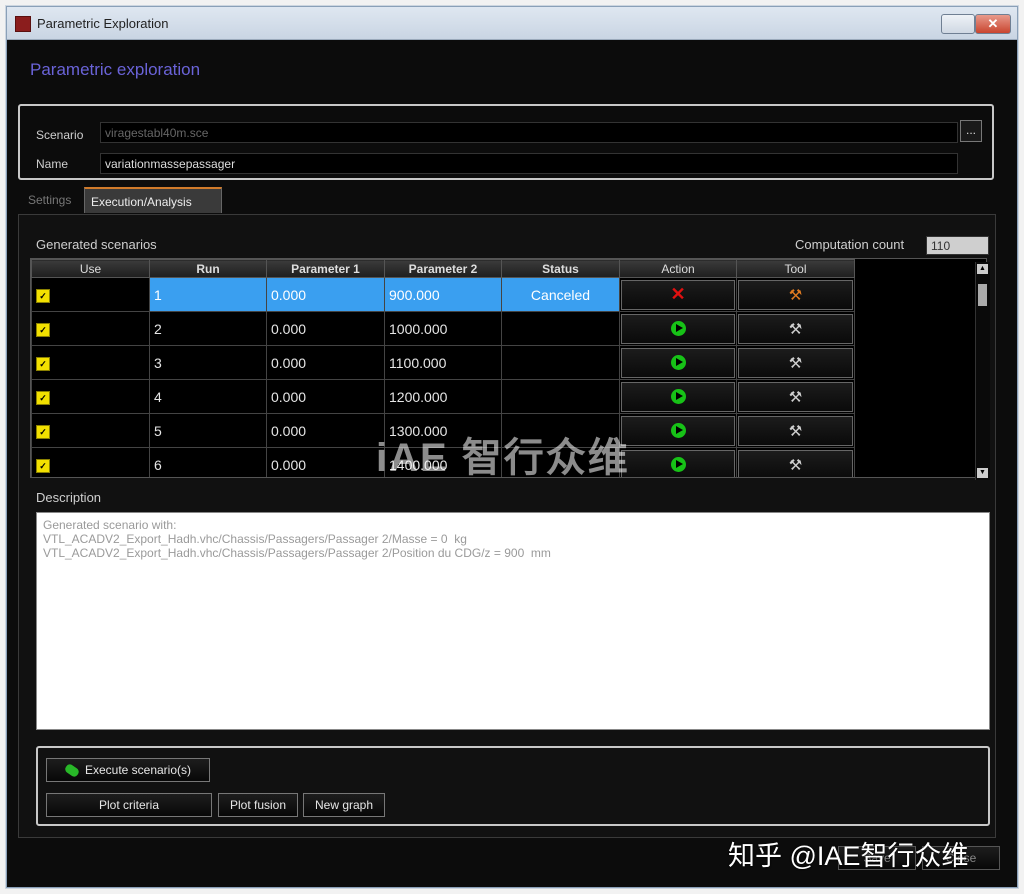  What do you see at coordinates (795, 268) in the screenshot?
I see `col-tool: Tool` at bounding box center [795, 268].